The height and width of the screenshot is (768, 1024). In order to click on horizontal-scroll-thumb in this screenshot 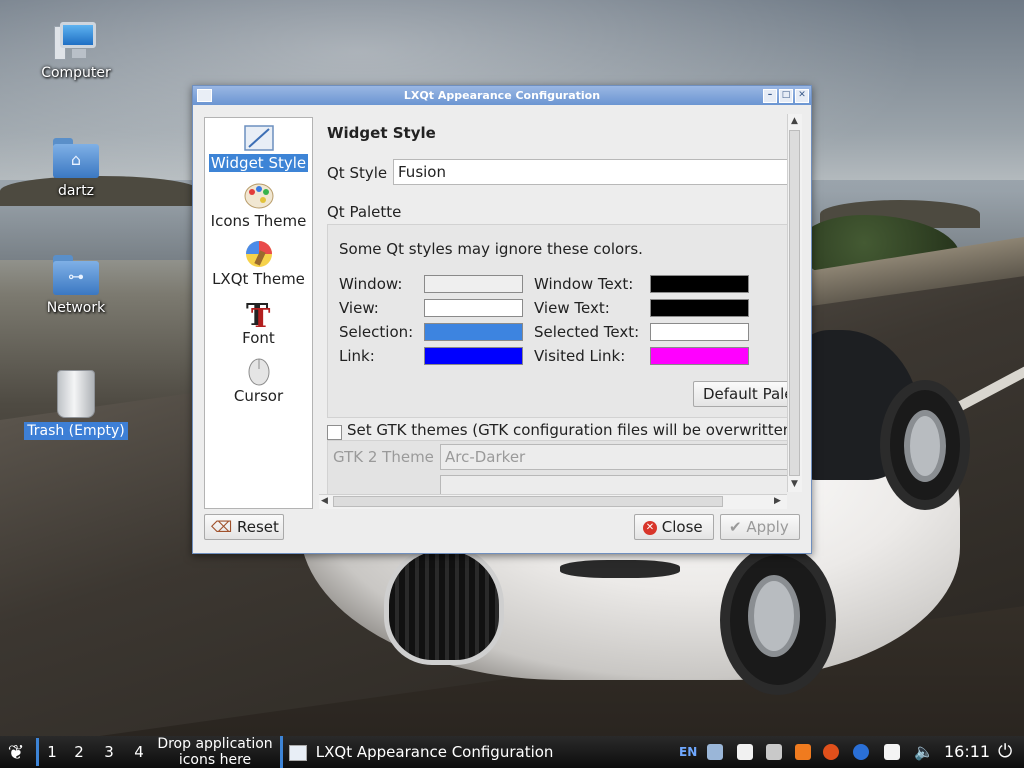, I will do `click(528, 501)`.